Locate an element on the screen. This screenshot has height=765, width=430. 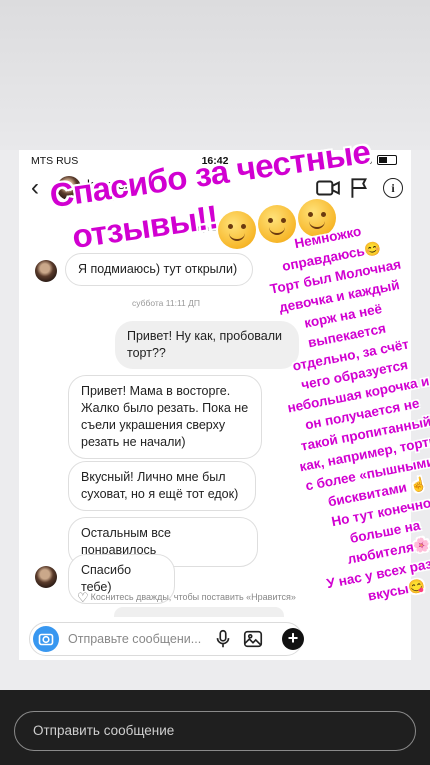
date-separator: суббота 11:11 ДП is located at coordinates (166, 303).